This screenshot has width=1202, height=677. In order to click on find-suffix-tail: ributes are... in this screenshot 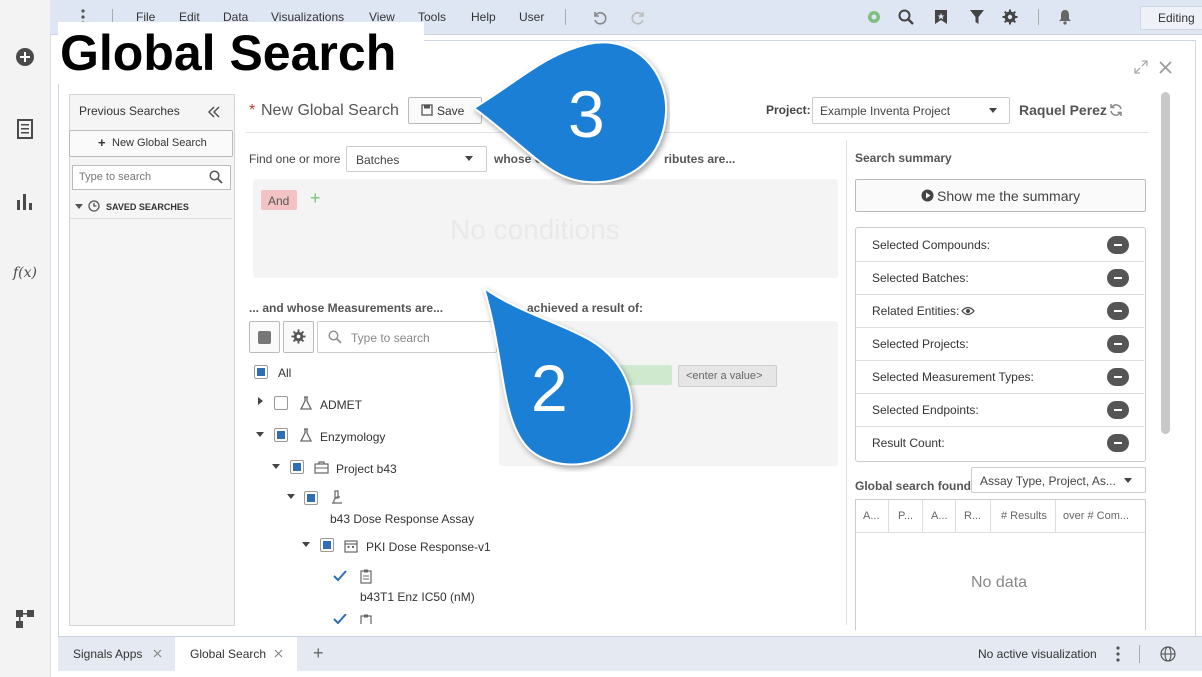, I will do `click(700, 159)`.